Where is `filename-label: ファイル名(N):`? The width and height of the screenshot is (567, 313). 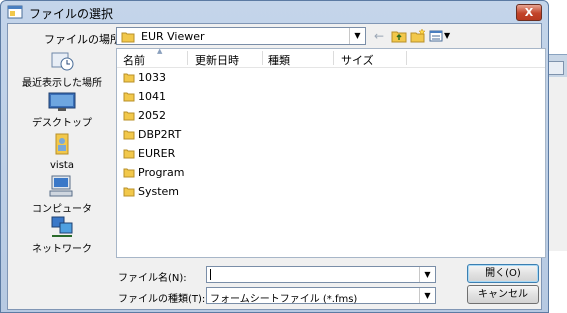
filename-label: ファイル名(N): is located at coordinates (152, 278).